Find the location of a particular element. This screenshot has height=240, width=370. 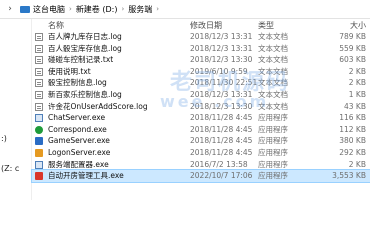

file-date: 2016/7/2 13:58 is located at coordinates (219, 164).